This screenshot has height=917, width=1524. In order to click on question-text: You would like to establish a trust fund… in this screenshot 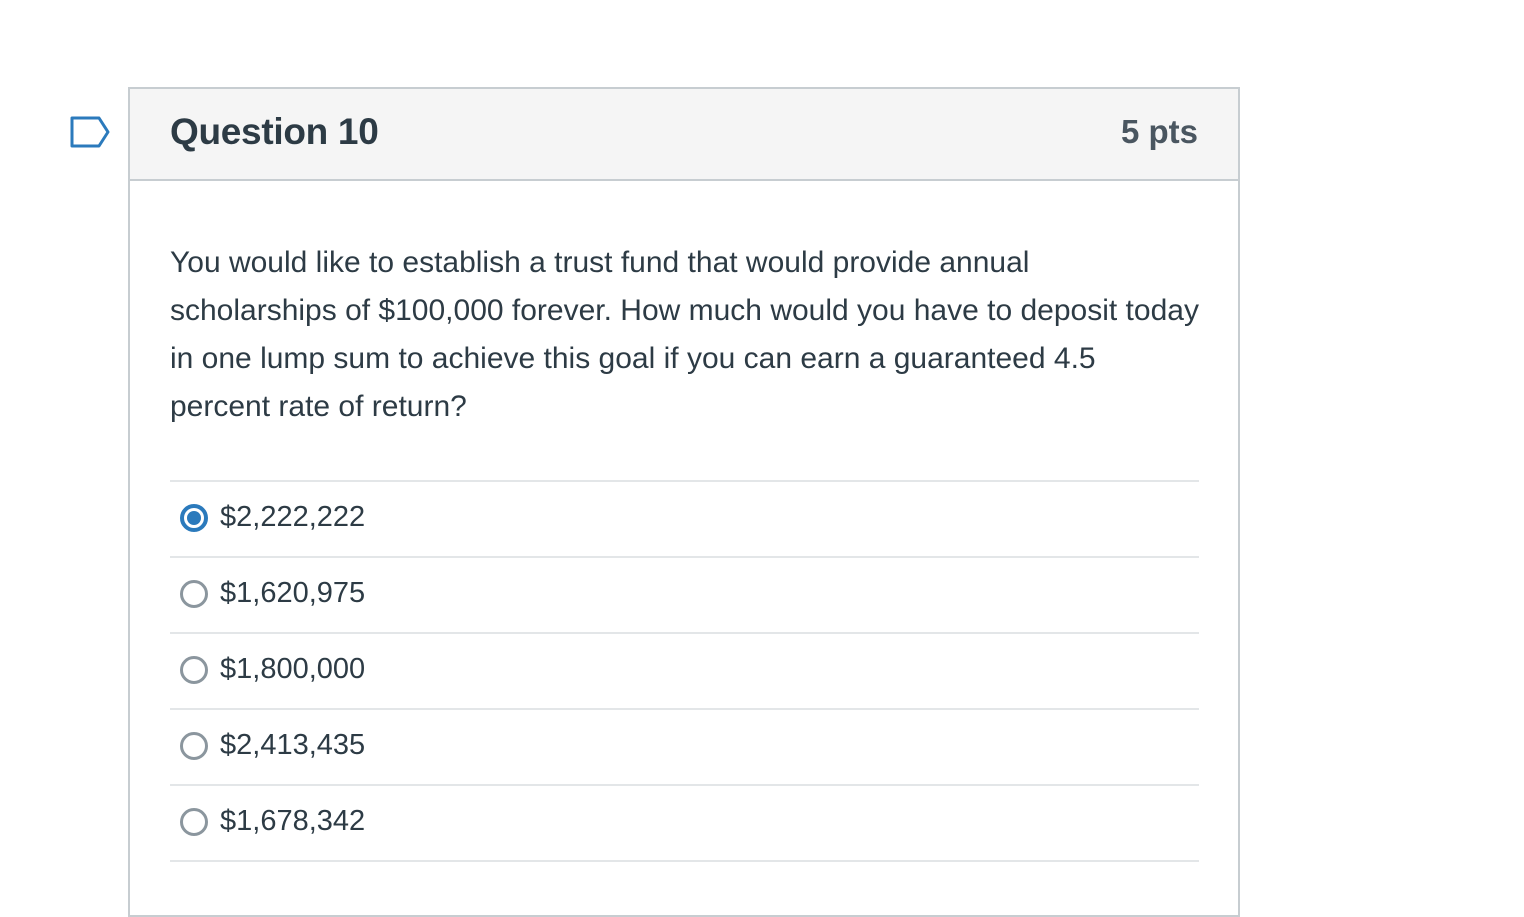, I will do `click(684, 334)`.